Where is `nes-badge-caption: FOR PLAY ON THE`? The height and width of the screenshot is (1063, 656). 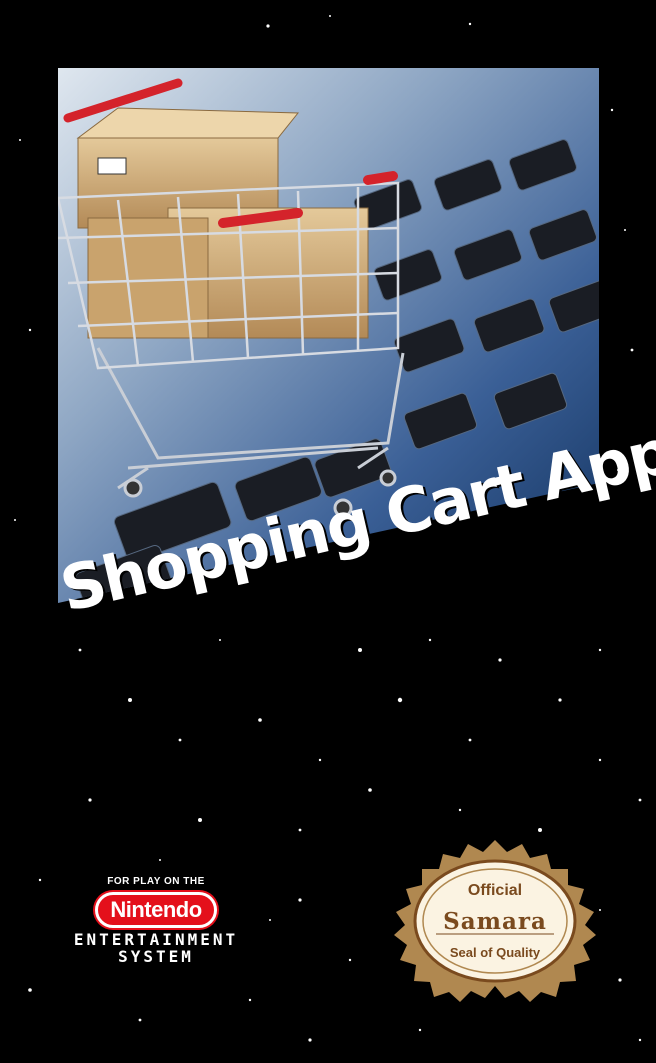
nes-badge-caption: FOR PLAY ON THE is located at coordinates (156, 881).